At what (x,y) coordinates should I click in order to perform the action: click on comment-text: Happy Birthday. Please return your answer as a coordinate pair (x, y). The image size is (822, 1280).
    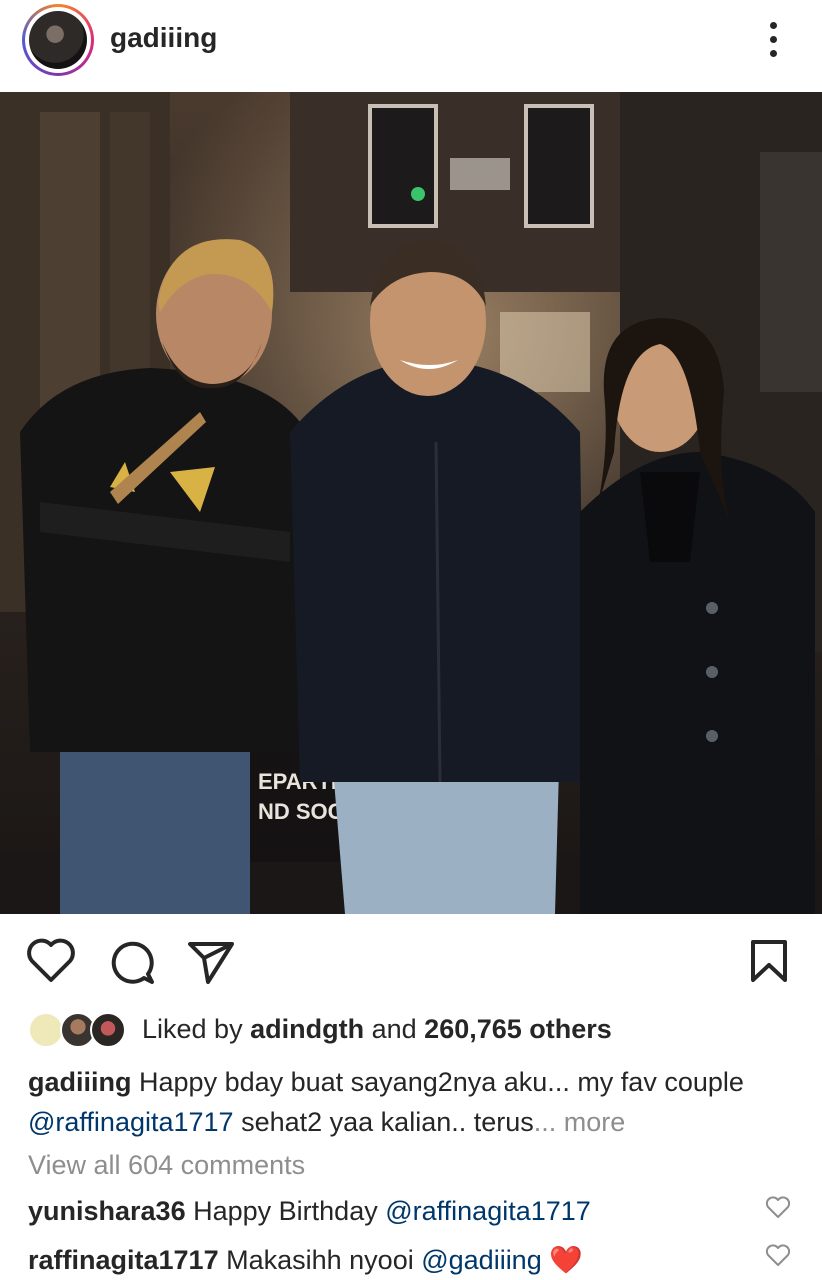
    Looking at the image, I should click on (285, 1211).